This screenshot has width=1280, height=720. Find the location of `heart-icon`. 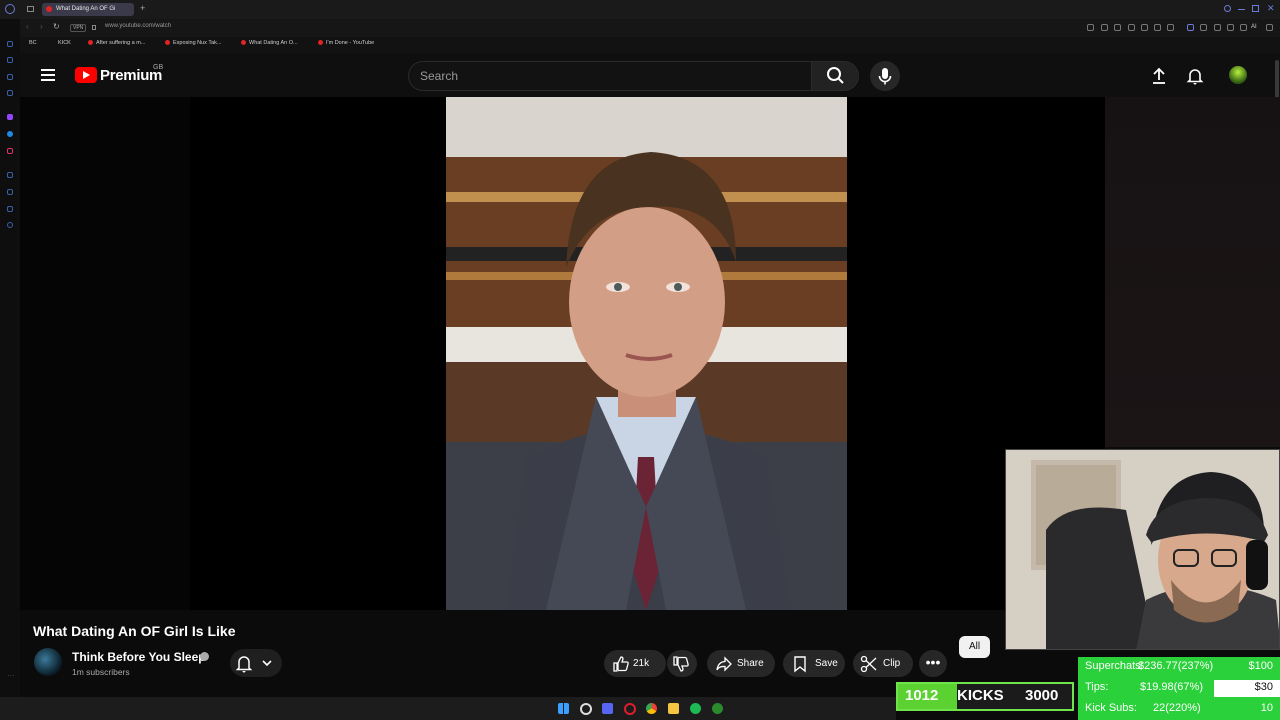

heart-icon is located at coordinates (1170, 27).